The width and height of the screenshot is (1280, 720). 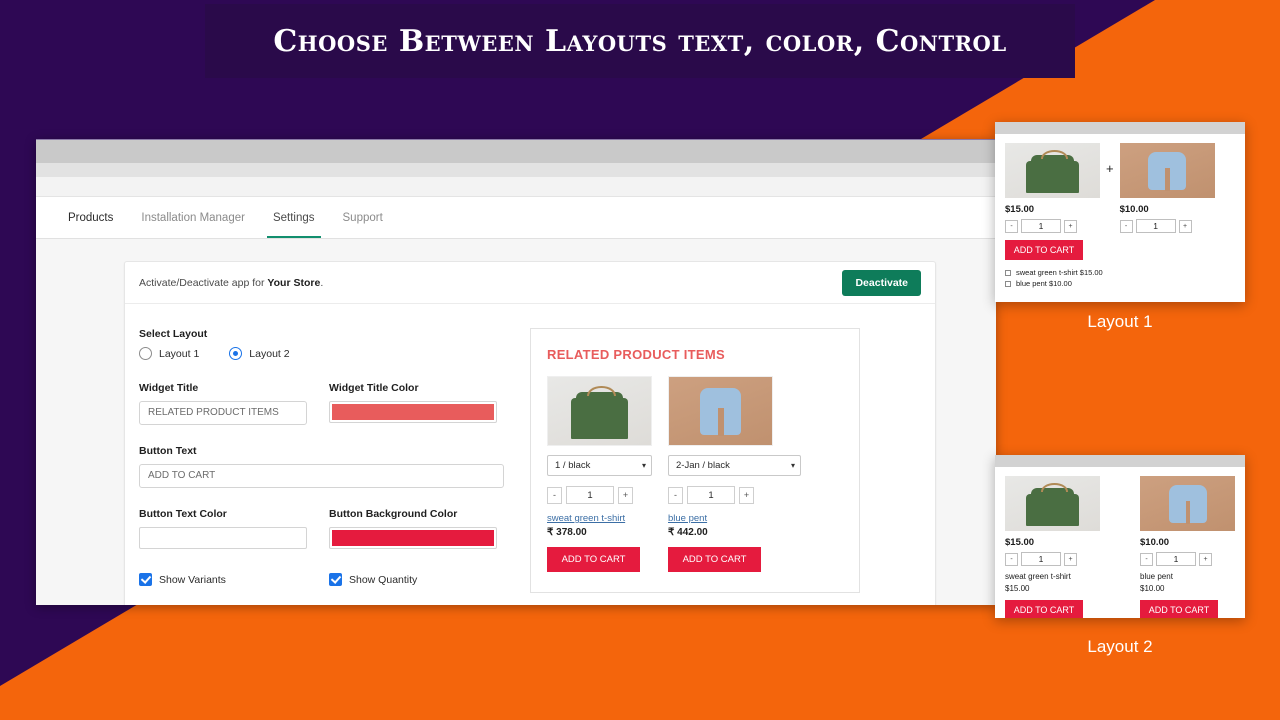 I want to click on layout-2-name-2: blue pent, so click(x=1156, y=576).